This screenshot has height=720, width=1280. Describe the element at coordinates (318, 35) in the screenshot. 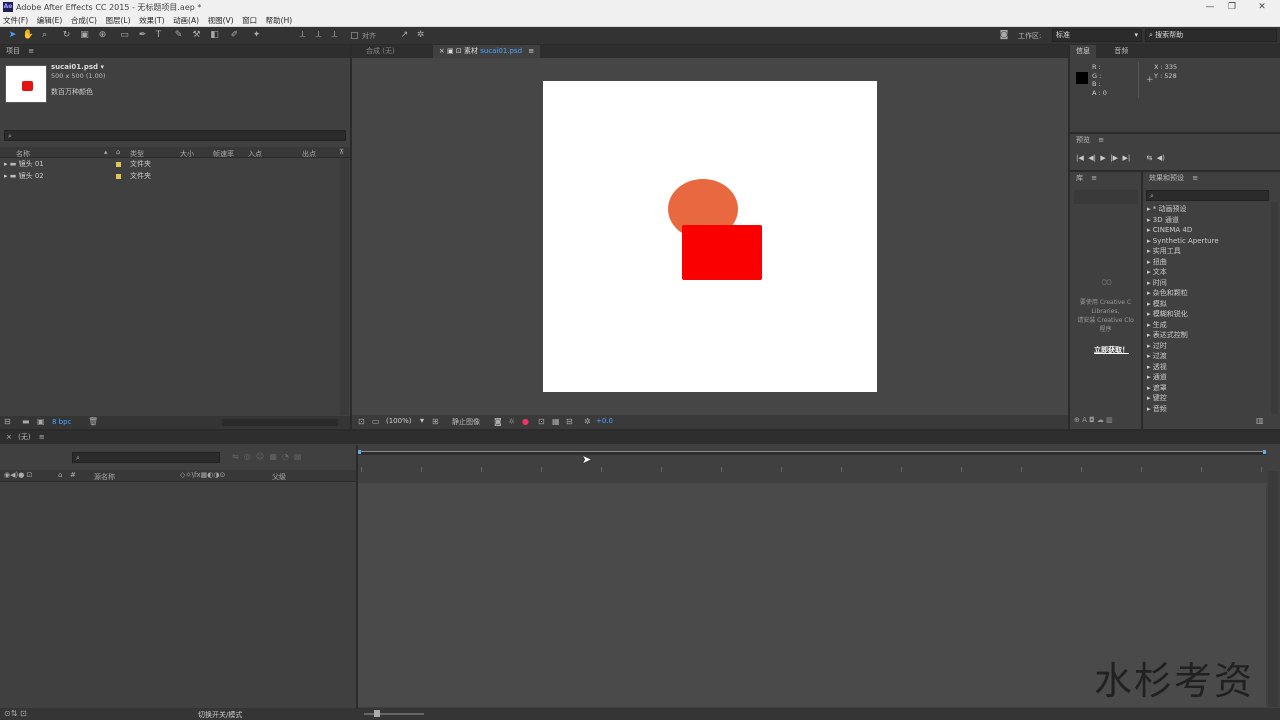

I see `world-axis-icon: ⟂` at that location.